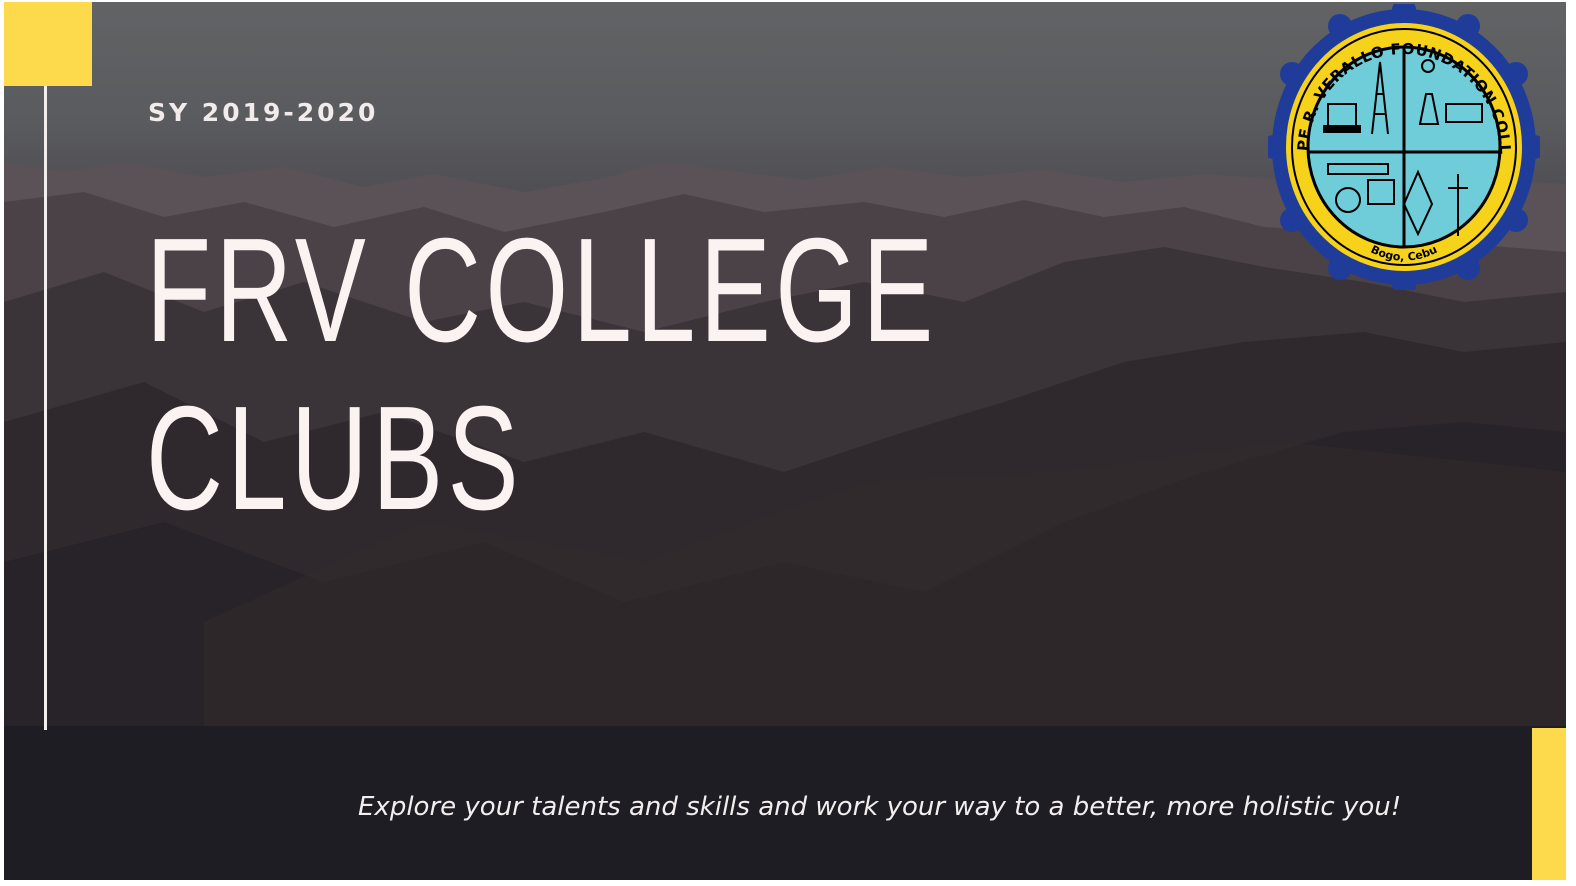 The image size is (1576, 886). What do you see at coordinates (263, 112) in the screenshot?
I see `school-year: SY 2019-2020` at bounding box center [263, 112].